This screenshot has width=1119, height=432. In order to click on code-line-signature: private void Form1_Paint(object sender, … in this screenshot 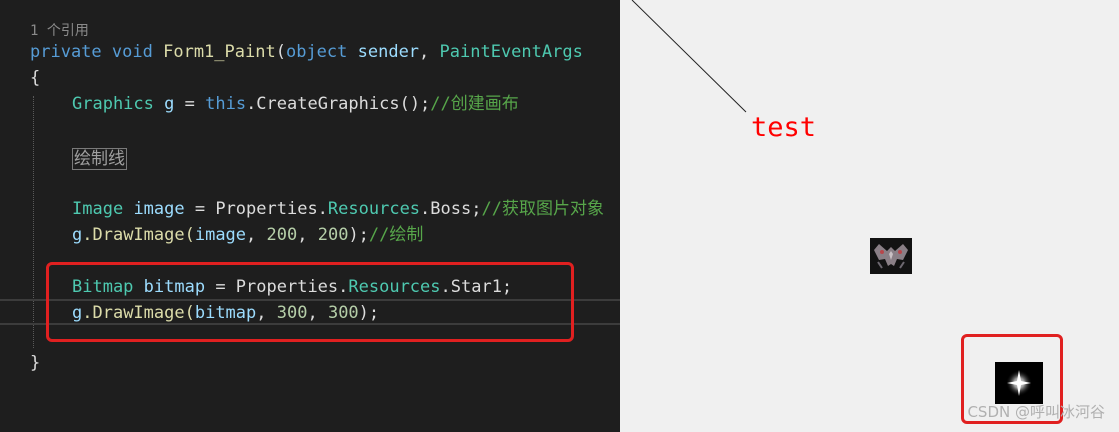, I will do `click(306, 52)`.